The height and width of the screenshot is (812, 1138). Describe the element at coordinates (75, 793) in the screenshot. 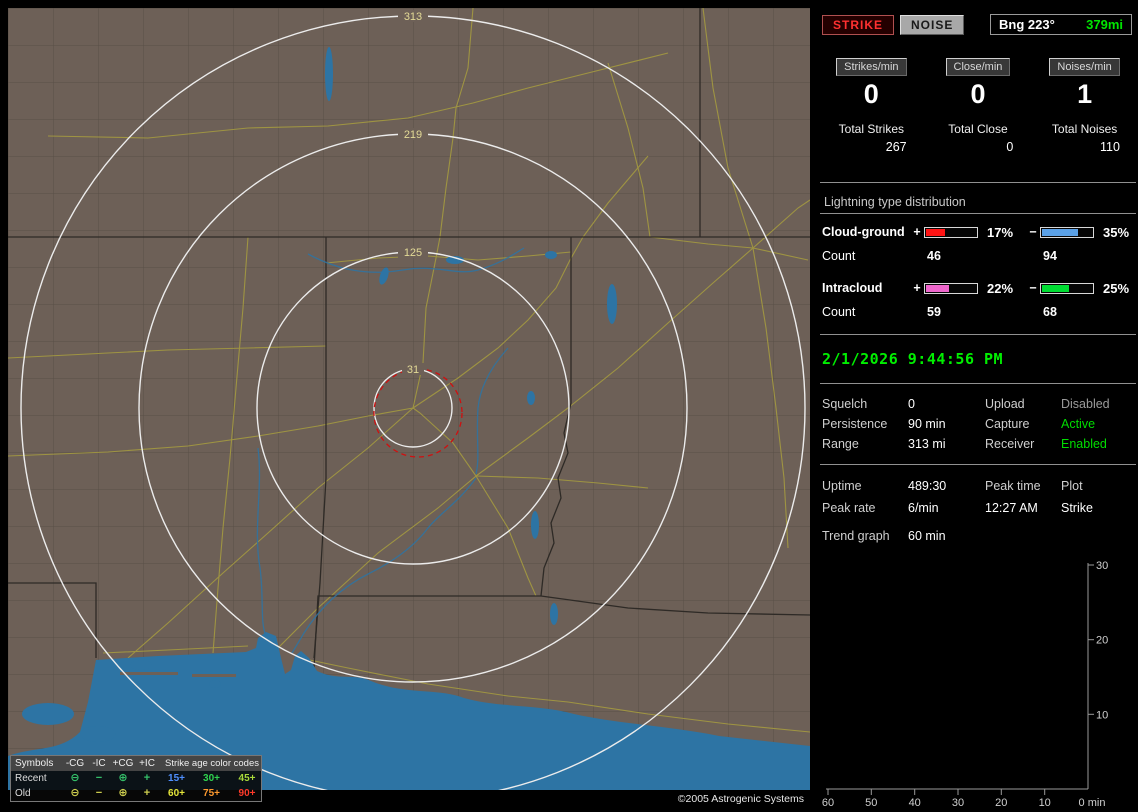

I see `neg-cg-old-icon: ⊖` at that location.